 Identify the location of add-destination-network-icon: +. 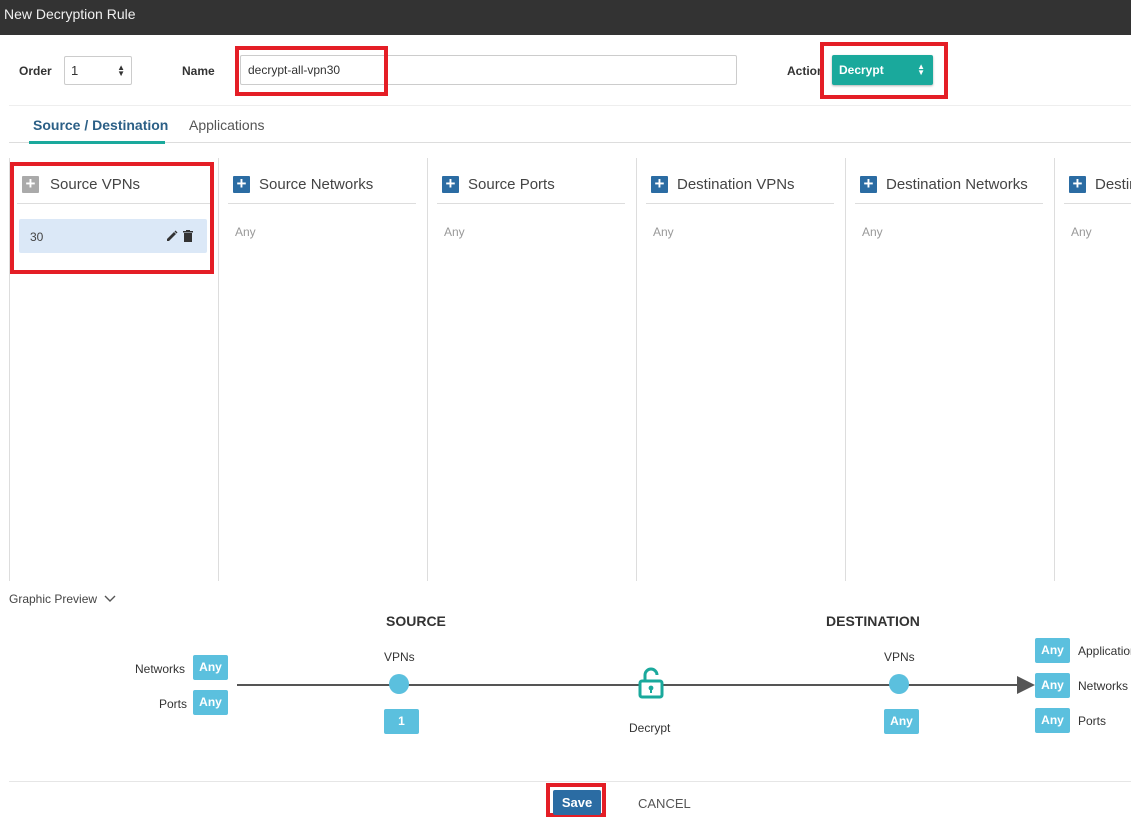
(868, 184).